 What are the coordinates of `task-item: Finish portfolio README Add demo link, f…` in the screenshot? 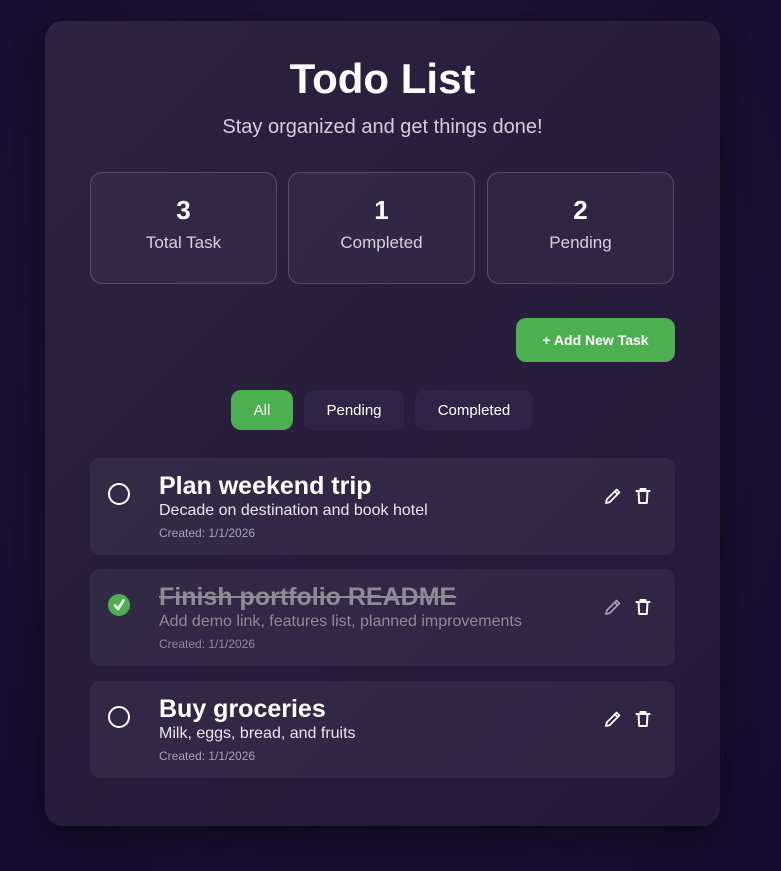 It's located at (382, 617).